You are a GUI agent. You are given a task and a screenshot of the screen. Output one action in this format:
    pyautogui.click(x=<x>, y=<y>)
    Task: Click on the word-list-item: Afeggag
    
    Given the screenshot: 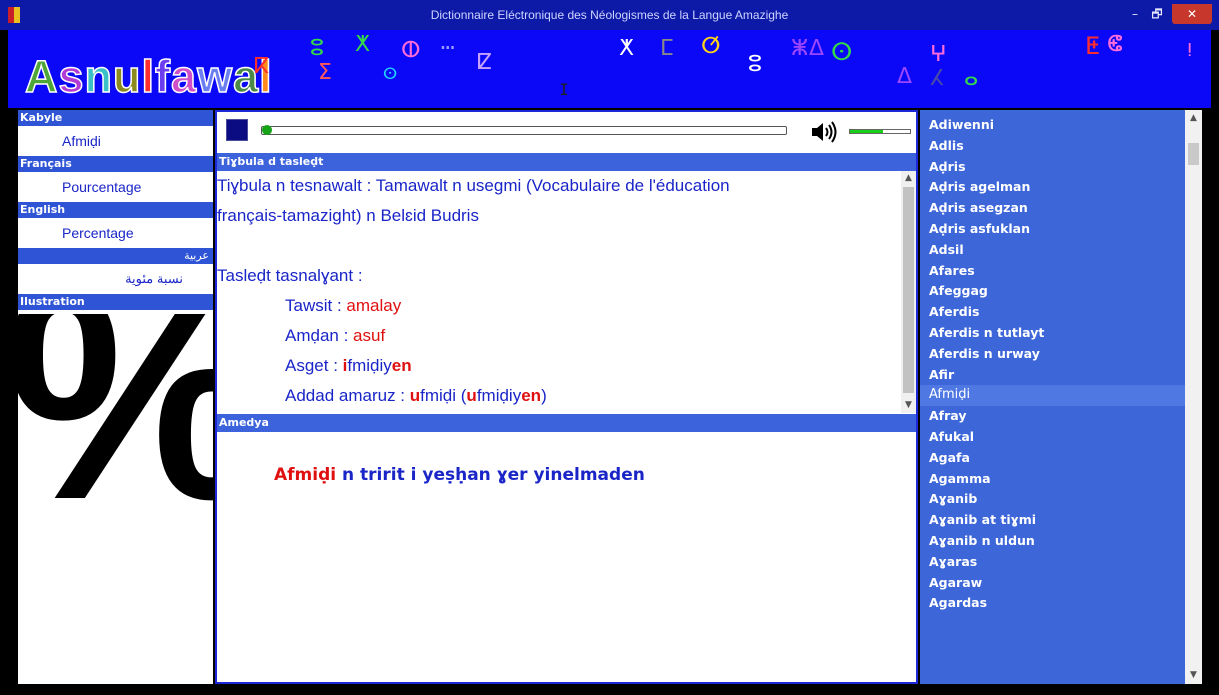 What is the action you would take?
    pyautogui.click(x=1052, y=291)
    